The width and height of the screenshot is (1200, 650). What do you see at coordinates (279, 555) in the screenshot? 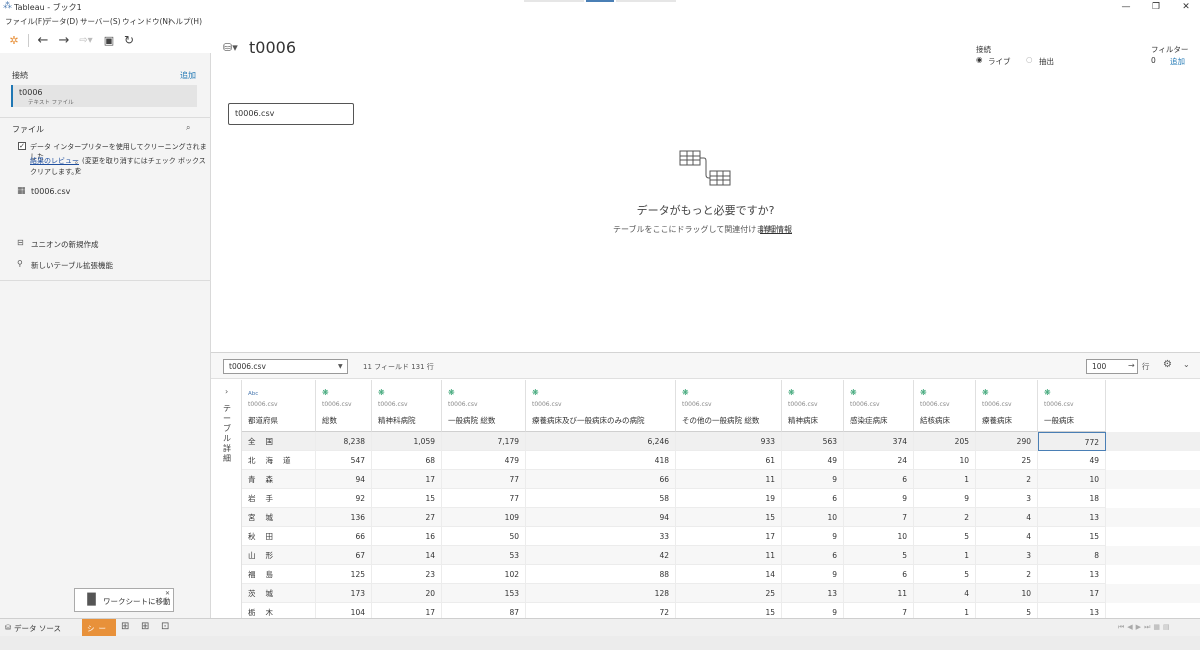
I see `table-cell: 山形` at bounding box center [279, 555].